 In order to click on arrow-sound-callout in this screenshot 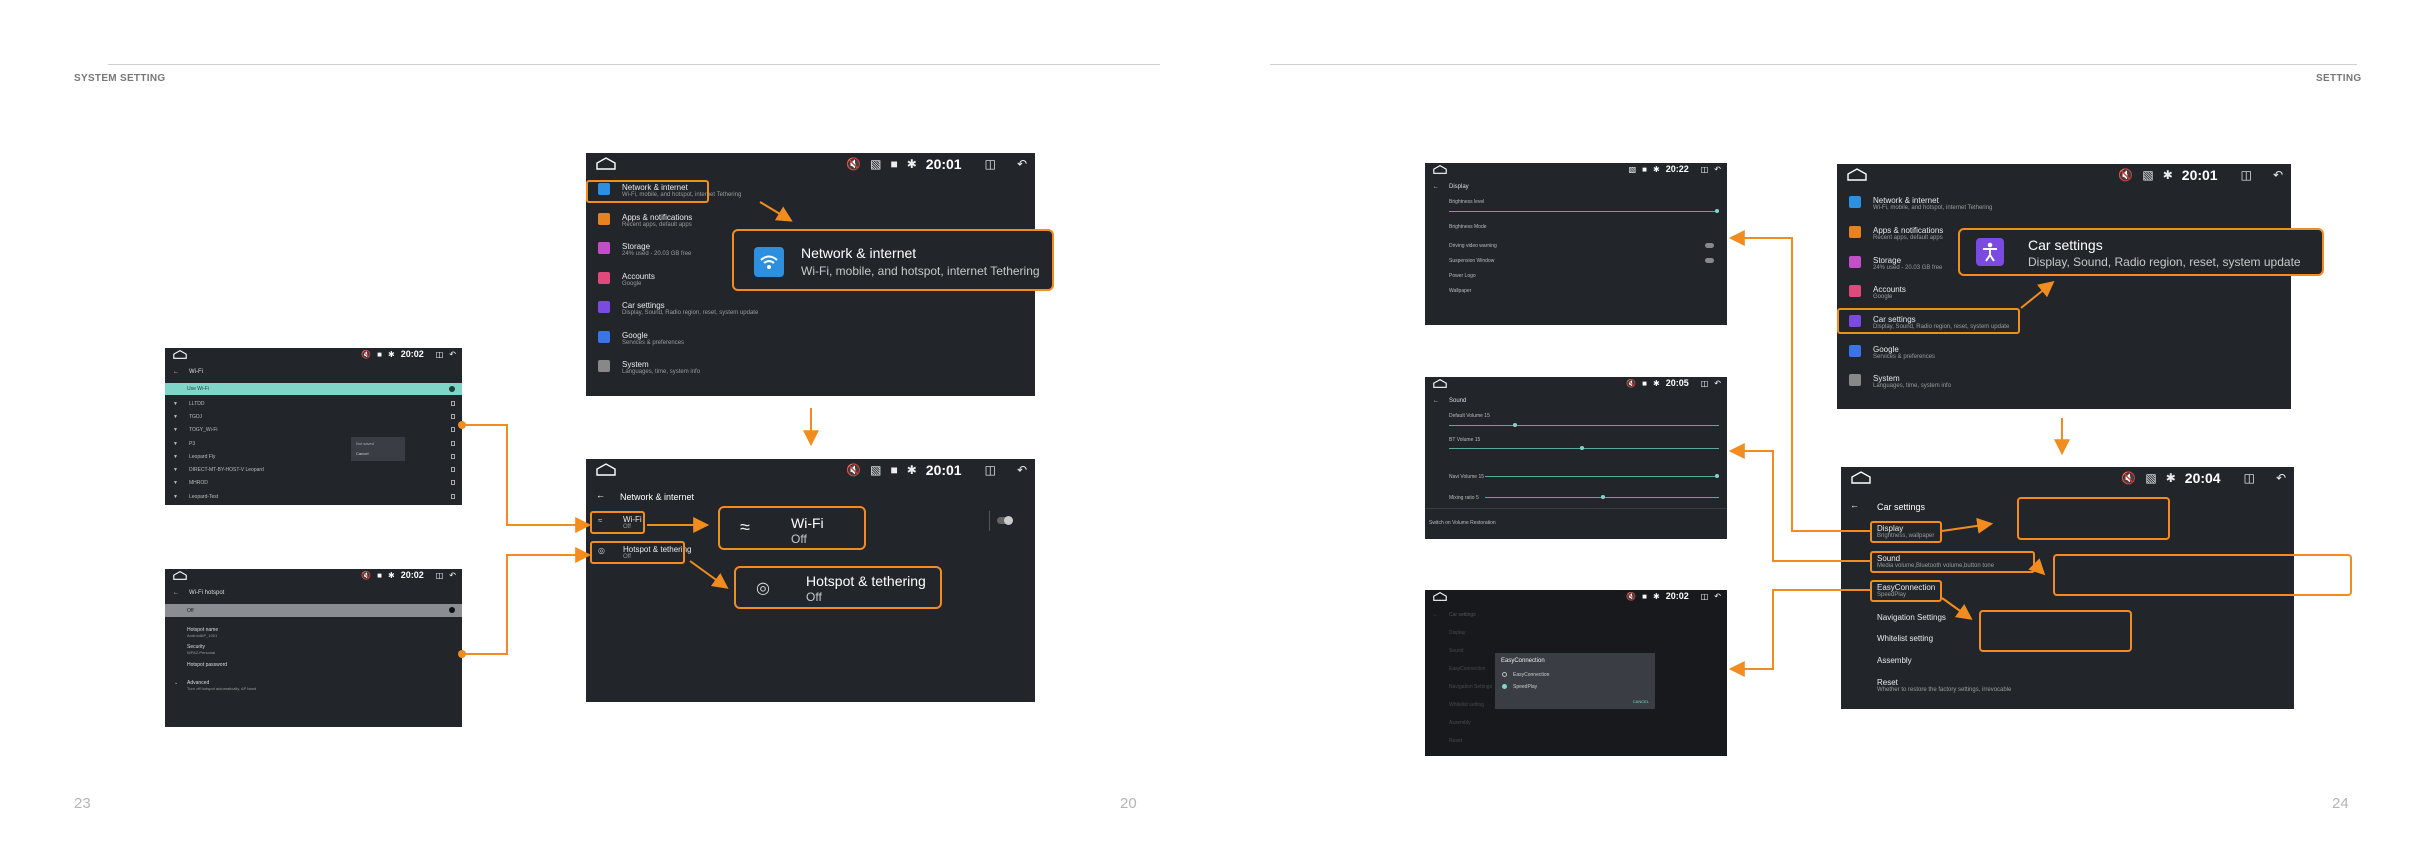, I will do `click(2037, 567)`.